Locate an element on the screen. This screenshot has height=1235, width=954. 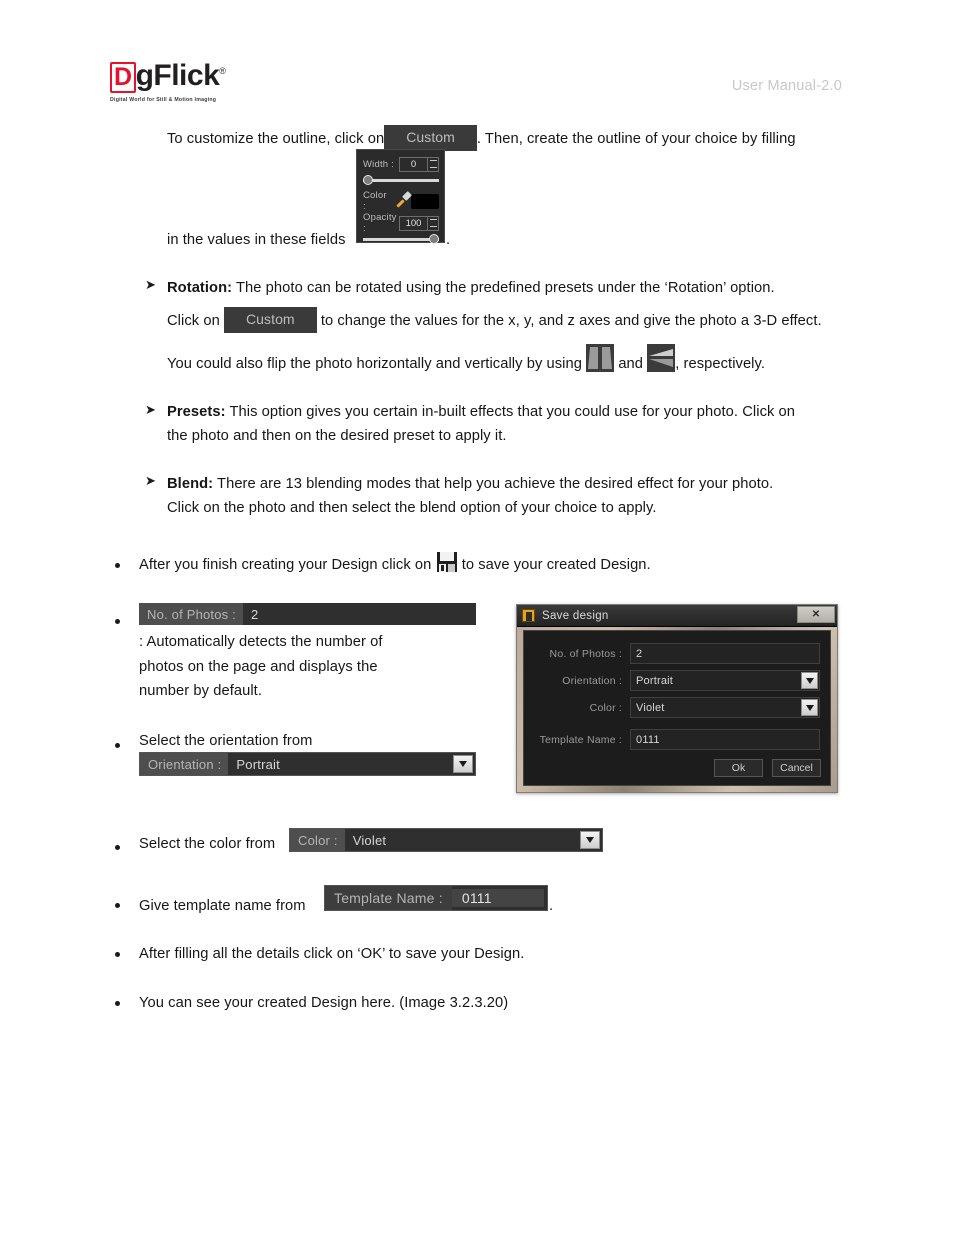
flip-horizontal-icon is located at coordinates (600, 358).